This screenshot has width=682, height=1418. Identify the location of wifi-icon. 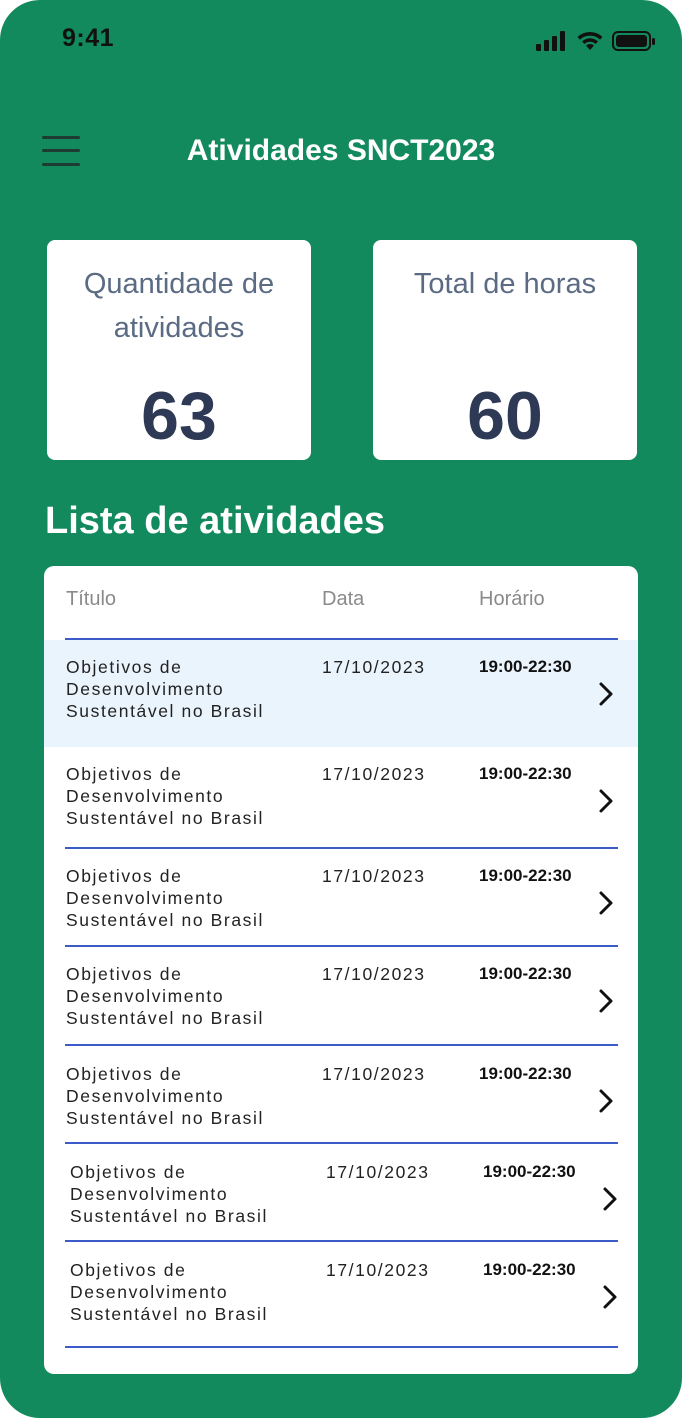
(590, 40).